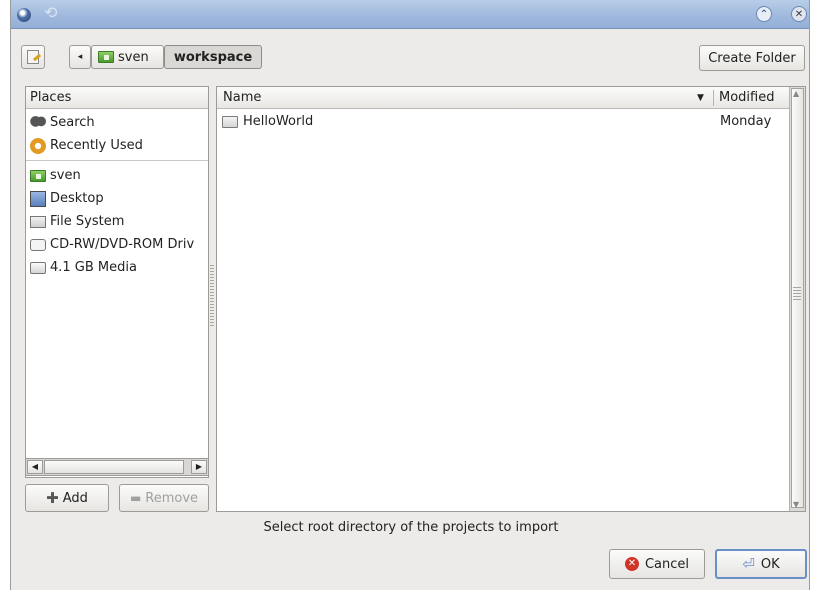 This screenshot has width=813, height=590. I want to click on breadcrumb-current-label: workspace, so click(213, 57).